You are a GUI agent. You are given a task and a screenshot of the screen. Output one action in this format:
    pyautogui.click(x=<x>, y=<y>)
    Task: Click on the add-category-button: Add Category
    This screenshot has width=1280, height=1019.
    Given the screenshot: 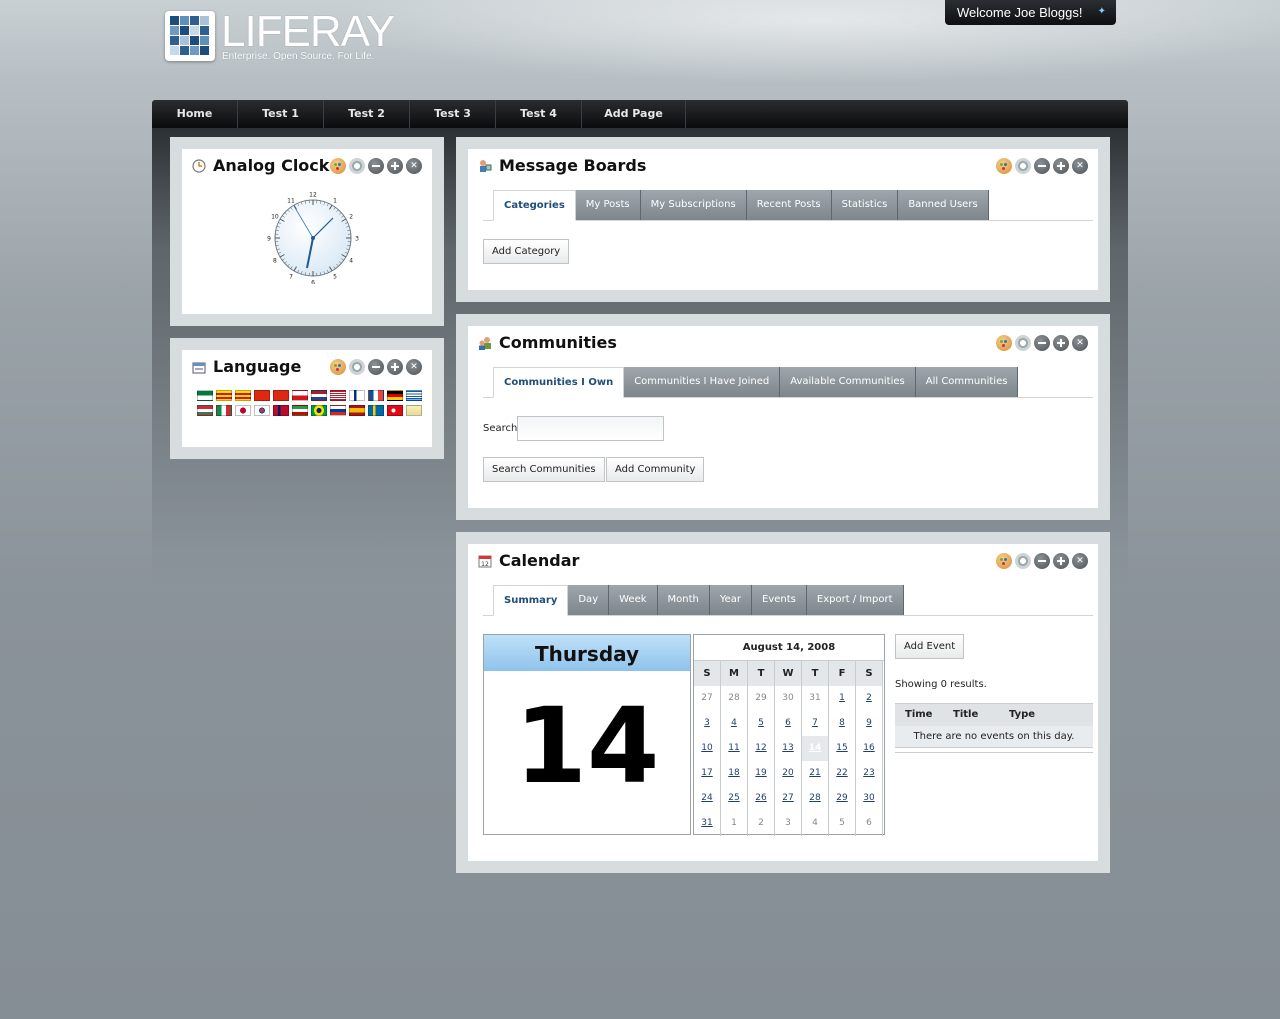 What is the action you would take?
    pyautogui.click(x=526, y=251)
    